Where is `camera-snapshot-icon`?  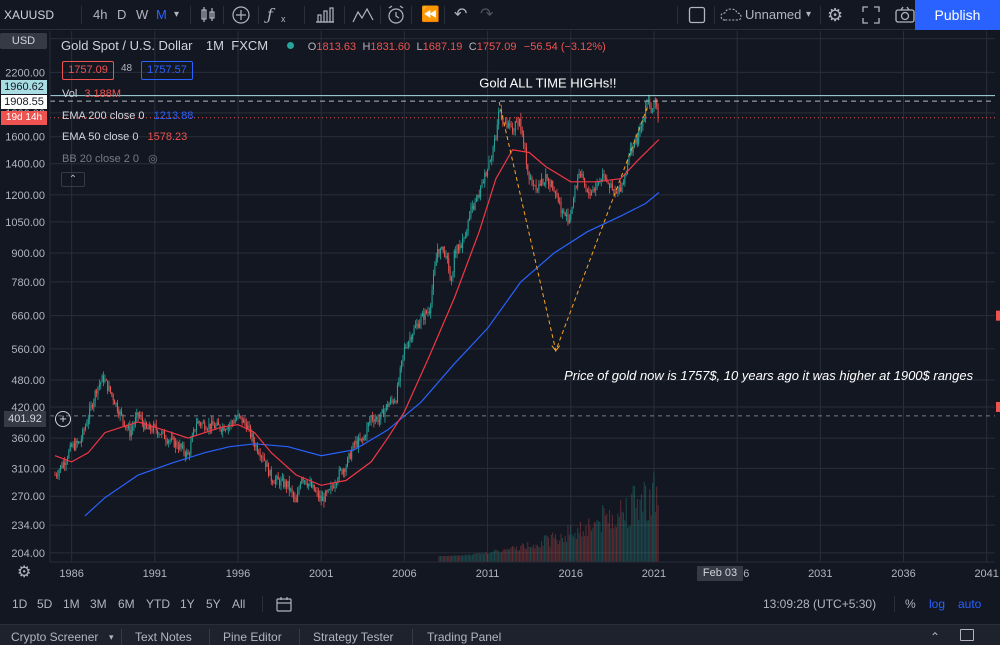 camera-snapshot-icon is located at coordinates (905, 15).